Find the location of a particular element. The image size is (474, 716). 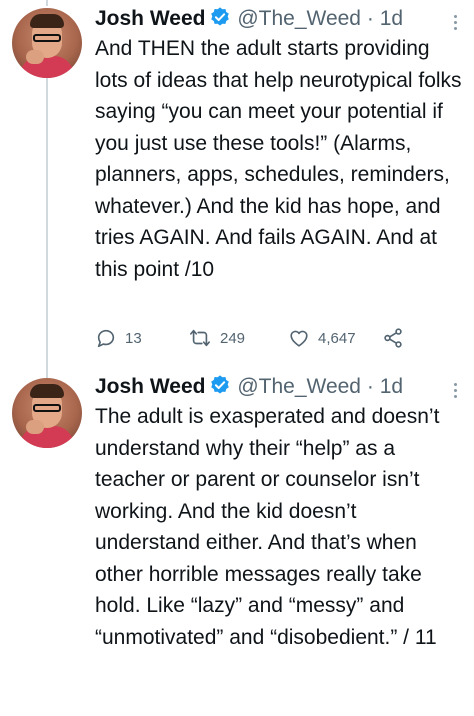

reply-button: 13 is located at coordinates (118, 338).